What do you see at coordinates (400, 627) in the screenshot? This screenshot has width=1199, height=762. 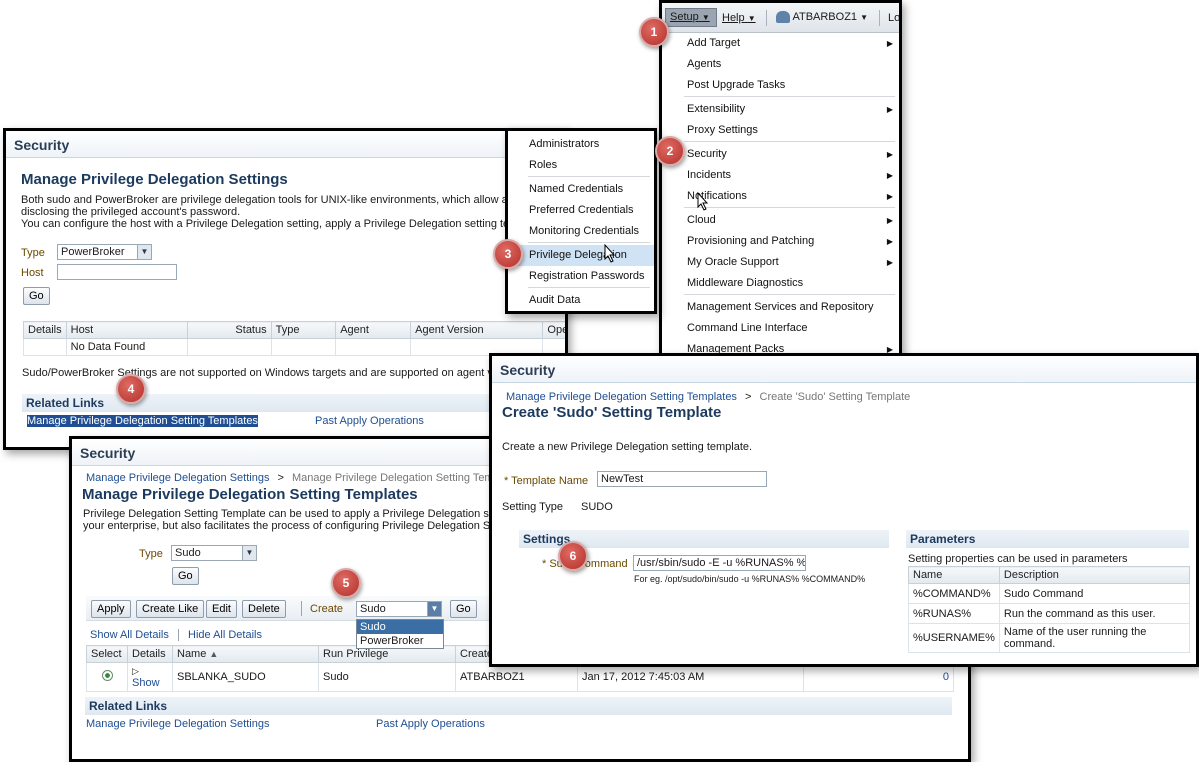 I see `dropdown-option: Sudo` at bounding box center [400, 627].